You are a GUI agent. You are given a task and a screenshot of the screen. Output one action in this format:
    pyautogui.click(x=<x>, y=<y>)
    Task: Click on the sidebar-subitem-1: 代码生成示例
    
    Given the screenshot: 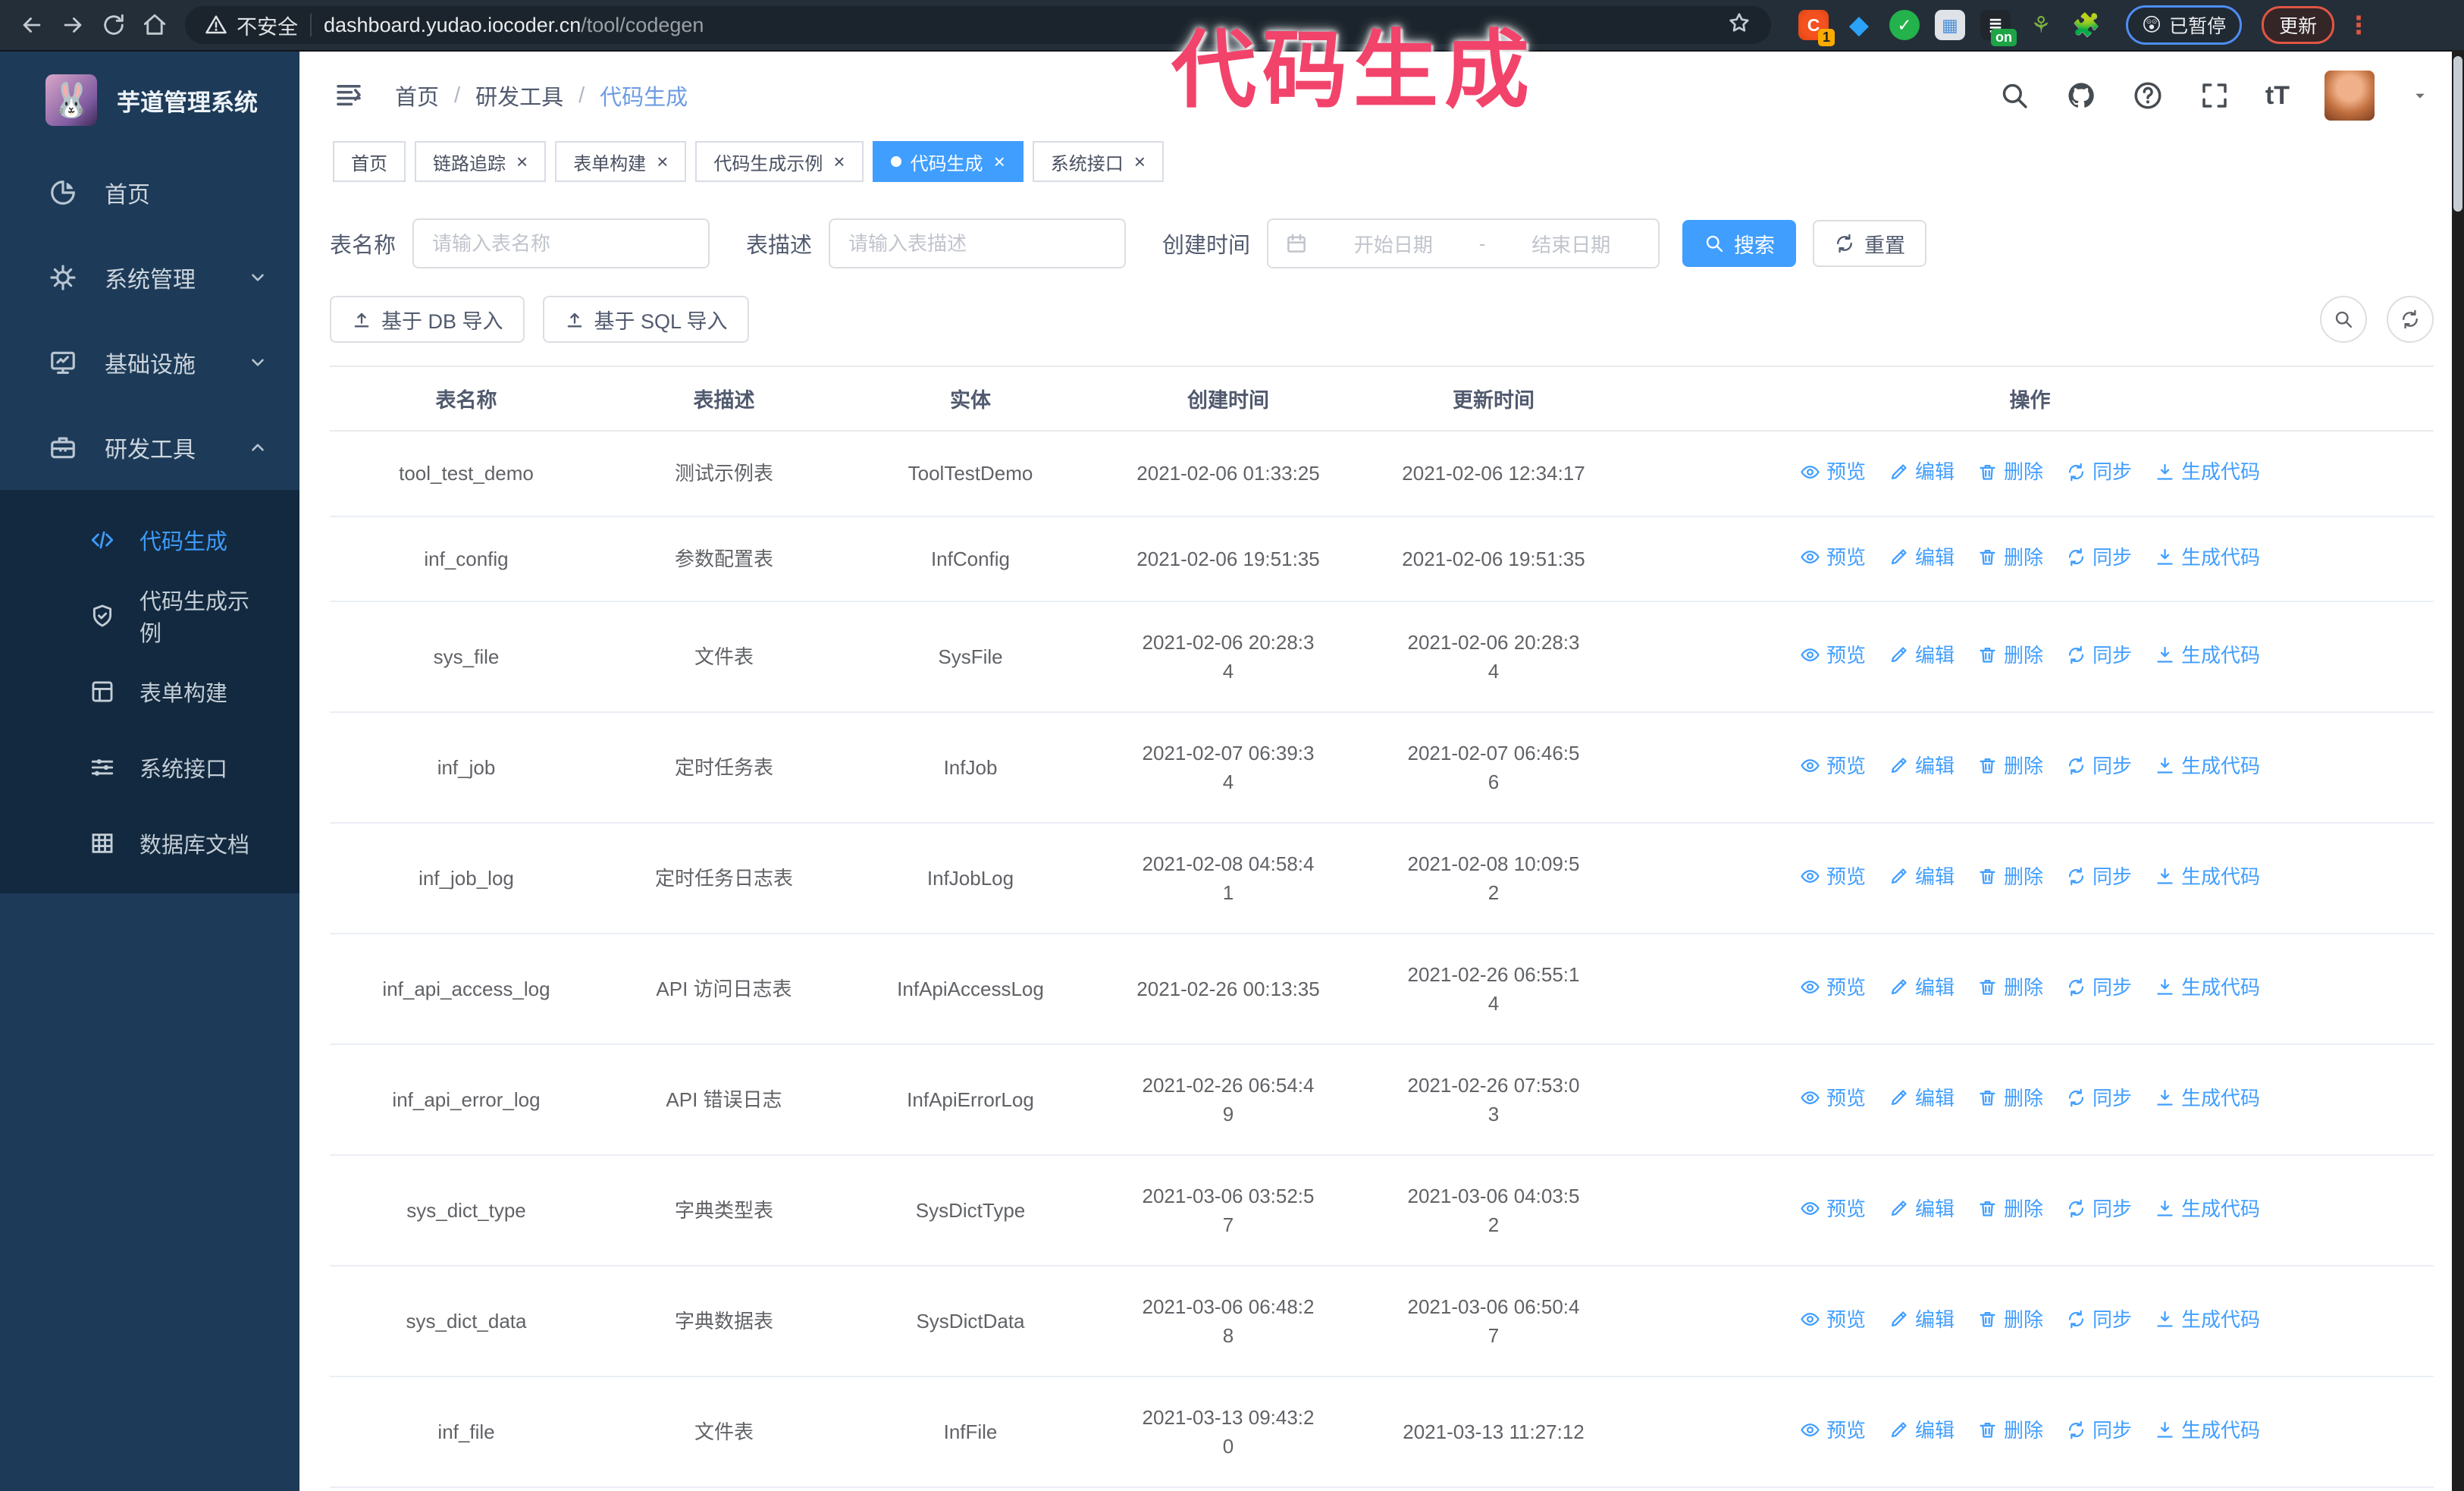 What is the action you would take?
    pyautogui.click(x=150, y=616)
    